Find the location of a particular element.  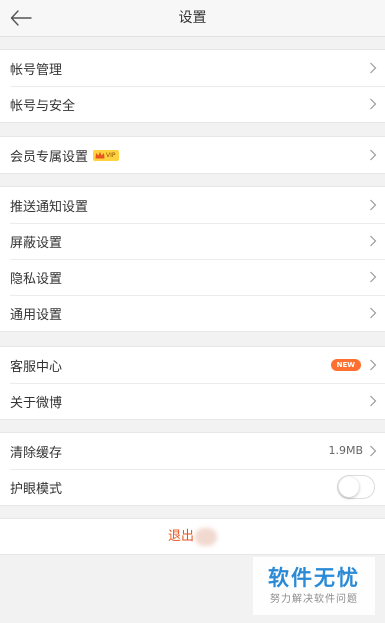

vip-section: 会员专属设置 VIP is located at coordinates (192, 155).